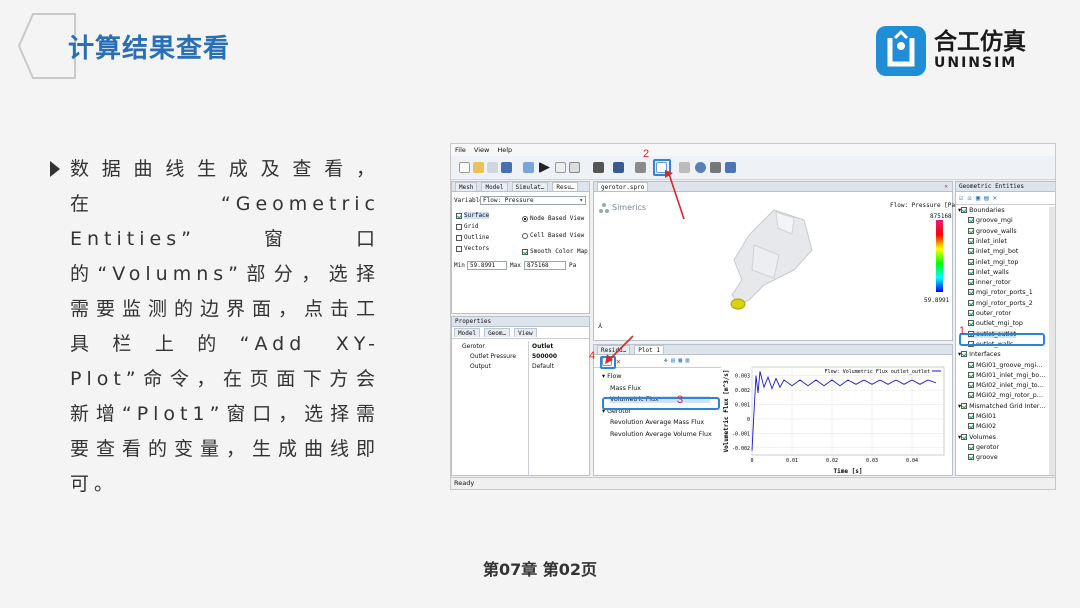 The height and width of the screenshot is (608, 1080). I want to click on brand-logo: 合工仿真 UNINSIM, so click(951, 51).